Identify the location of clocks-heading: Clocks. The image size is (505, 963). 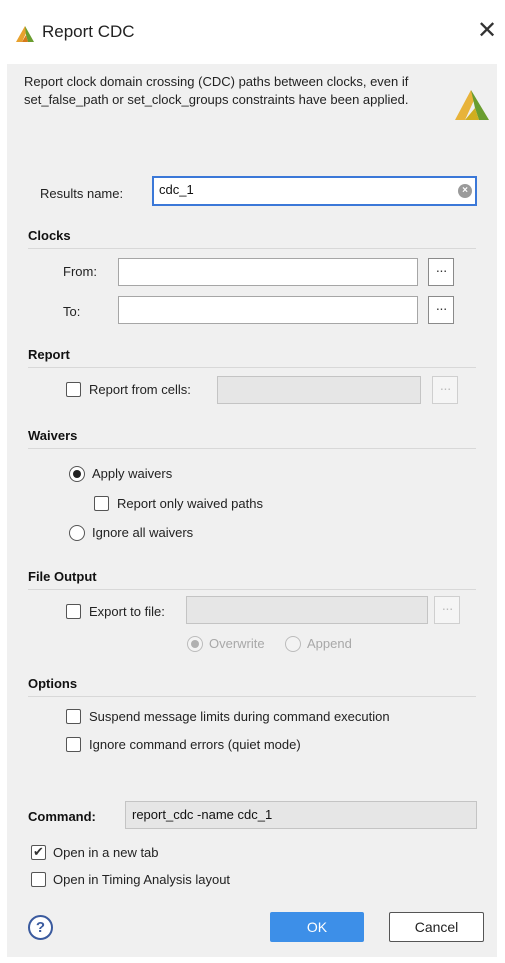
(49, 235).